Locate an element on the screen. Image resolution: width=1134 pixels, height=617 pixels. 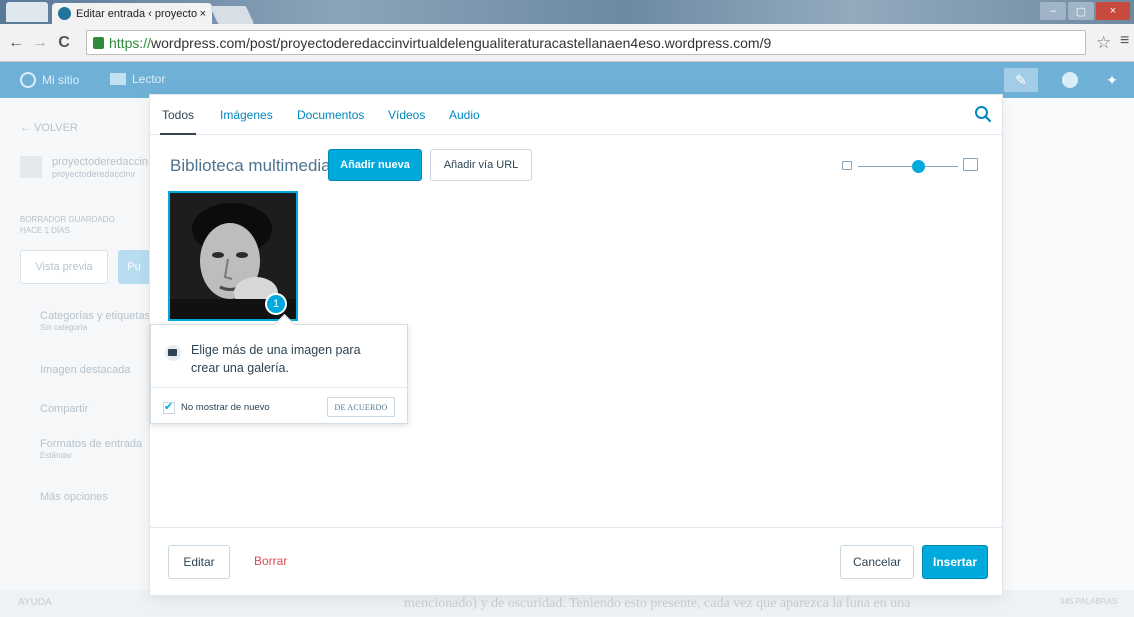
dont-show-again-checkbox is located at coordinates (169, 407).